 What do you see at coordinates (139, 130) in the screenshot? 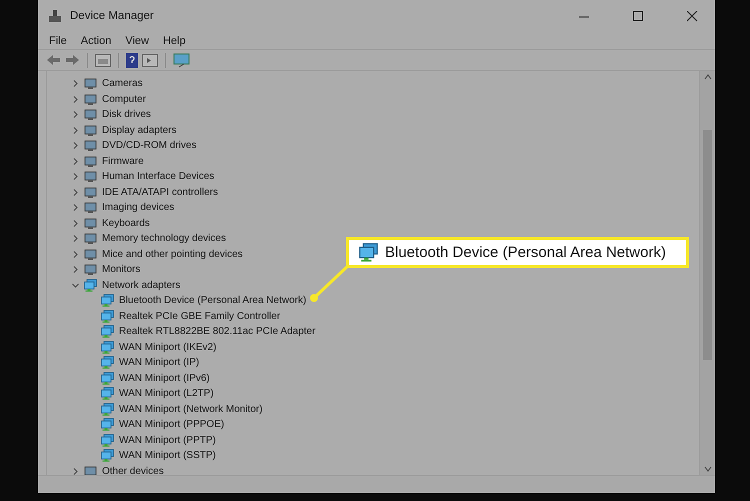
I see `tree-item: Display adapters` at bounding box center [139, 130].